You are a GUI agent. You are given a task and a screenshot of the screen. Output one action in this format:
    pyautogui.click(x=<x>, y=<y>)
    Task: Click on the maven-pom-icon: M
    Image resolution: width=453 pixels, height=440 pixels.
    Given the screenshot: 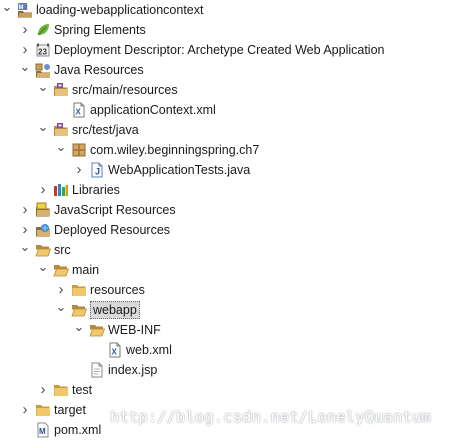 What is the action you would take?
    pyautogui.click(x=43, y=430)
    